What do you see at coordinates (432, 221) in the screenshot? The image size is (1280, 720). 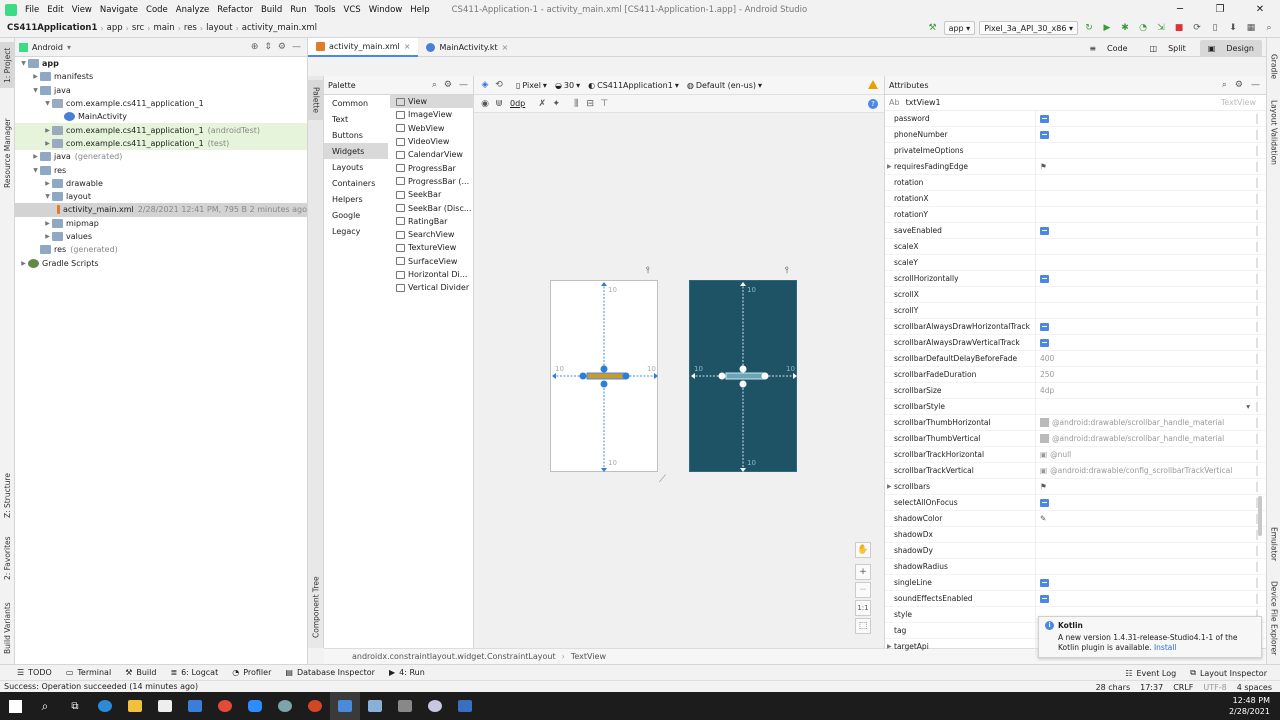 I see `palette-item: RatingBar` at bounding box center [432, 221].